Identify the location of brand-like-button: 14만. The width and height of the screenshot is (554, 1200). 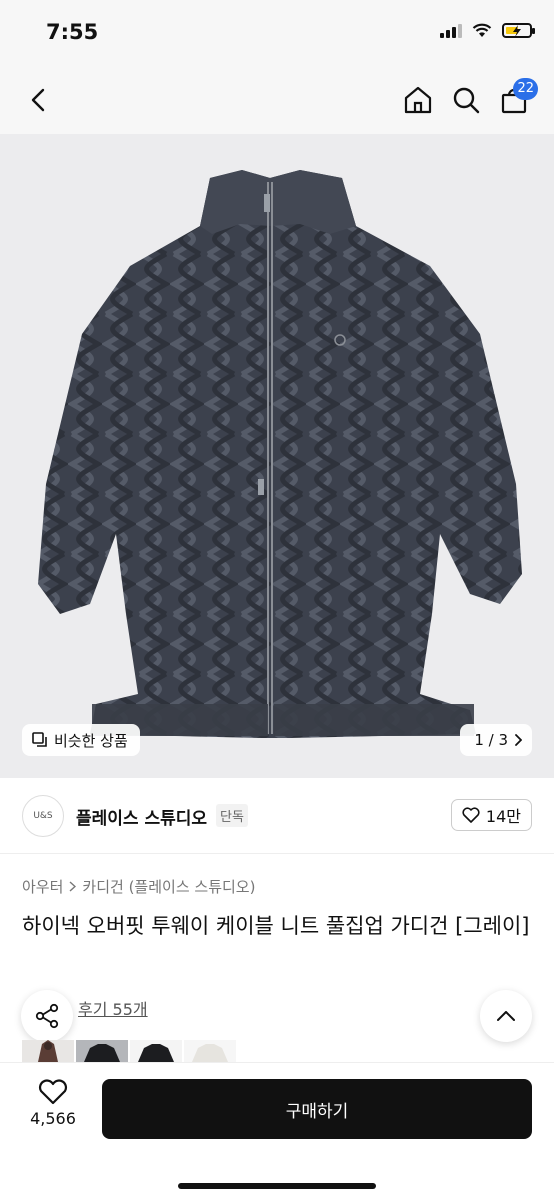
(491, 815).